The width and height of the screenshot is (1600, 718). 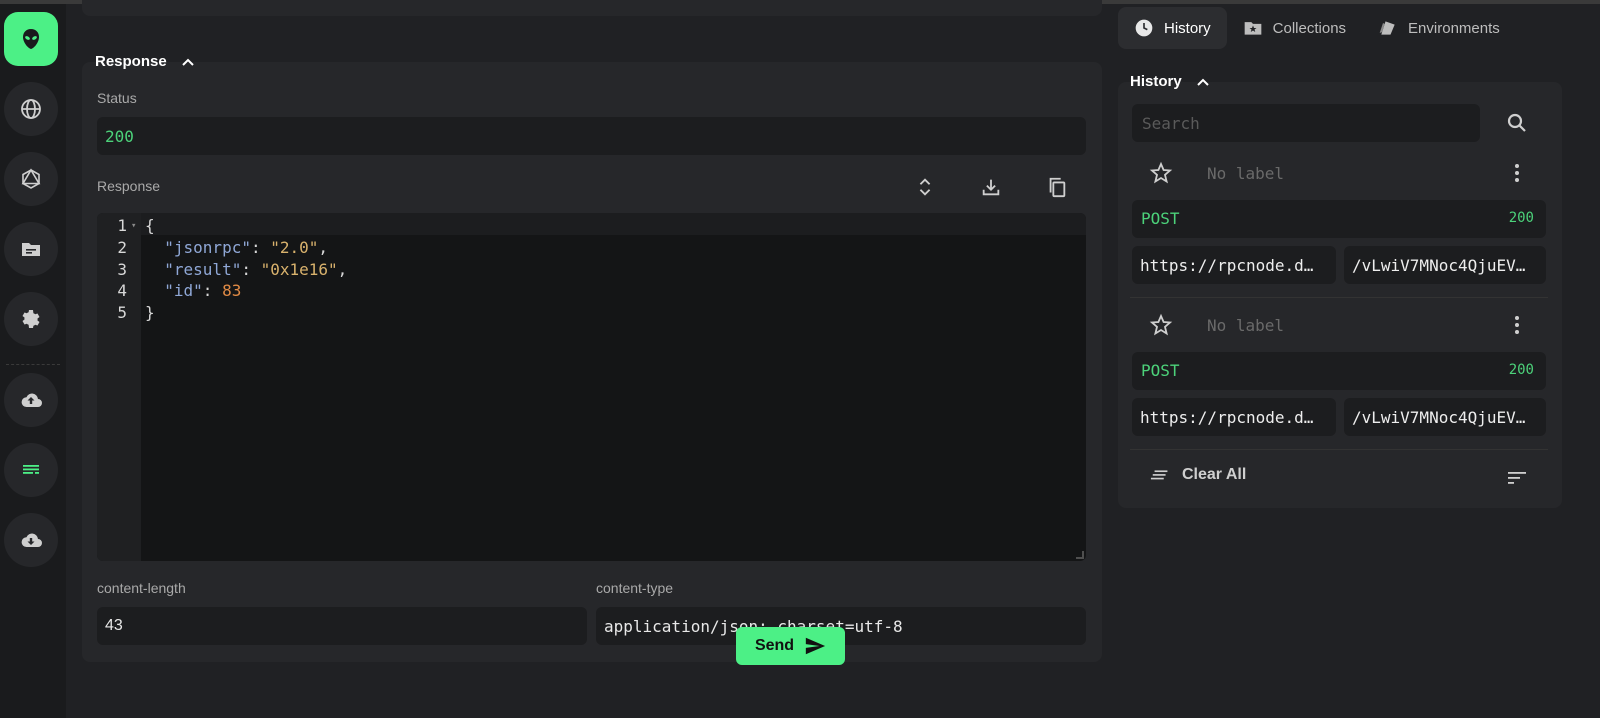 I want to click on line-number: 2, so click(x=122, y=247).